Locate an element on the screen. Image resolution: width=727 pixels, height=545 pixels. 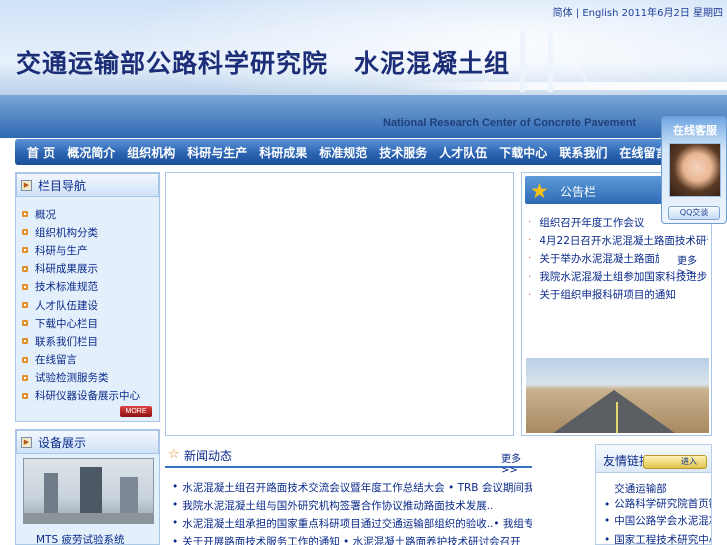
banner-bridge is located at coordinates (563, 86).